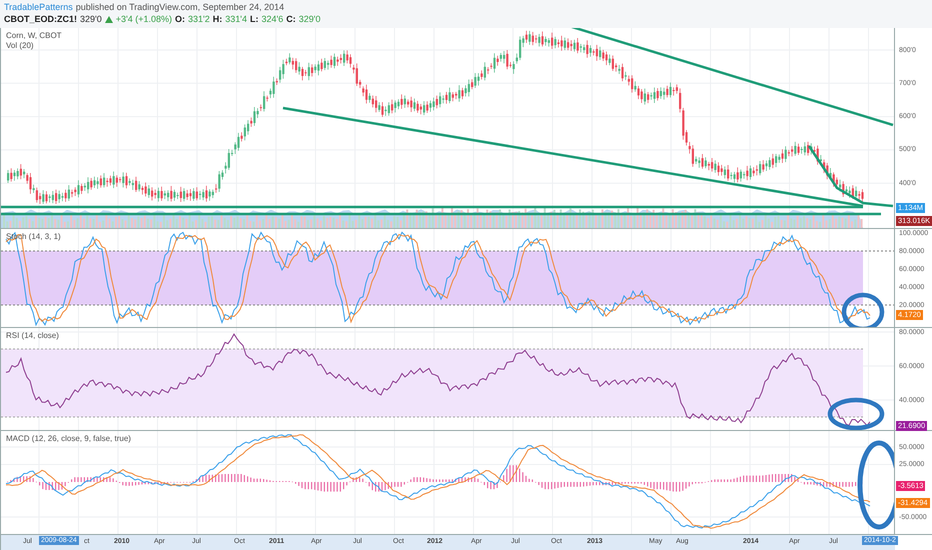 Image resolution: width=932 pixels, height=550 pixels. What do you see at coordinates (199, 19) in the screenshot?
I see `ohlc-value: 331'2` at bounding box center [199, 19].